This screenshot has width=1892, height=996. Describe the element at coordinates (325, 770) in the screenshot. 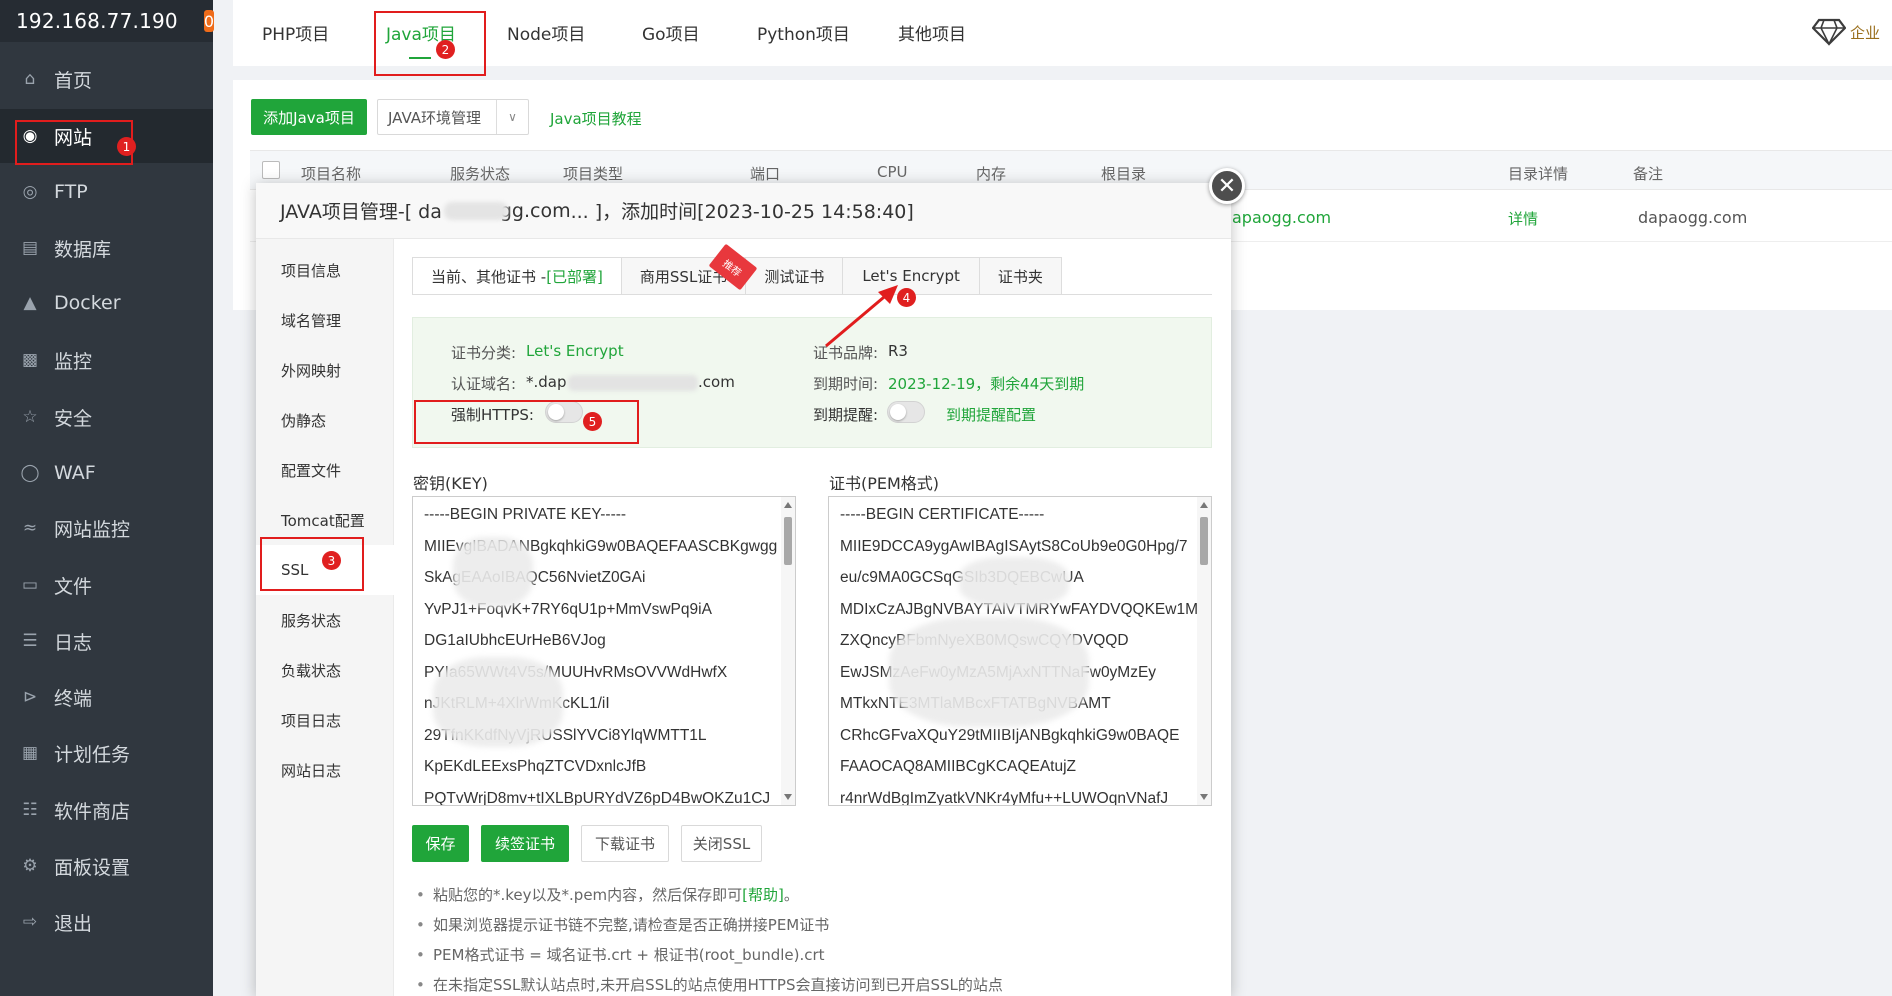

I see `modal-side-item: 网站日志` at that location.